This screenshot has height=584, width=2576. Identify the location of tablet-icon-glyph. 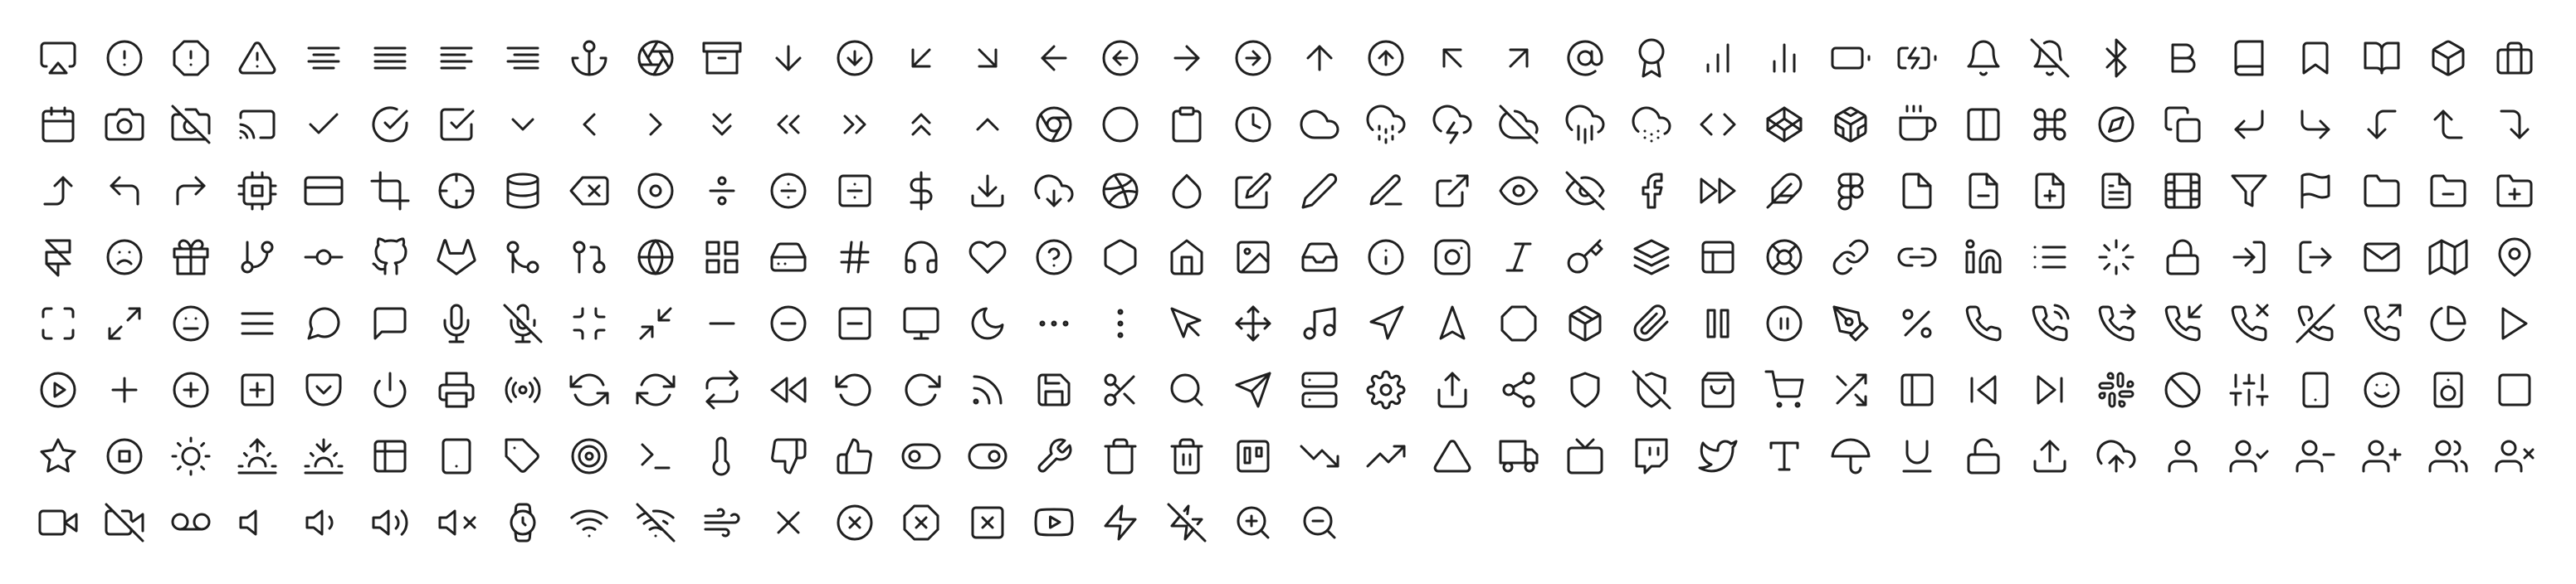
(457, 456).